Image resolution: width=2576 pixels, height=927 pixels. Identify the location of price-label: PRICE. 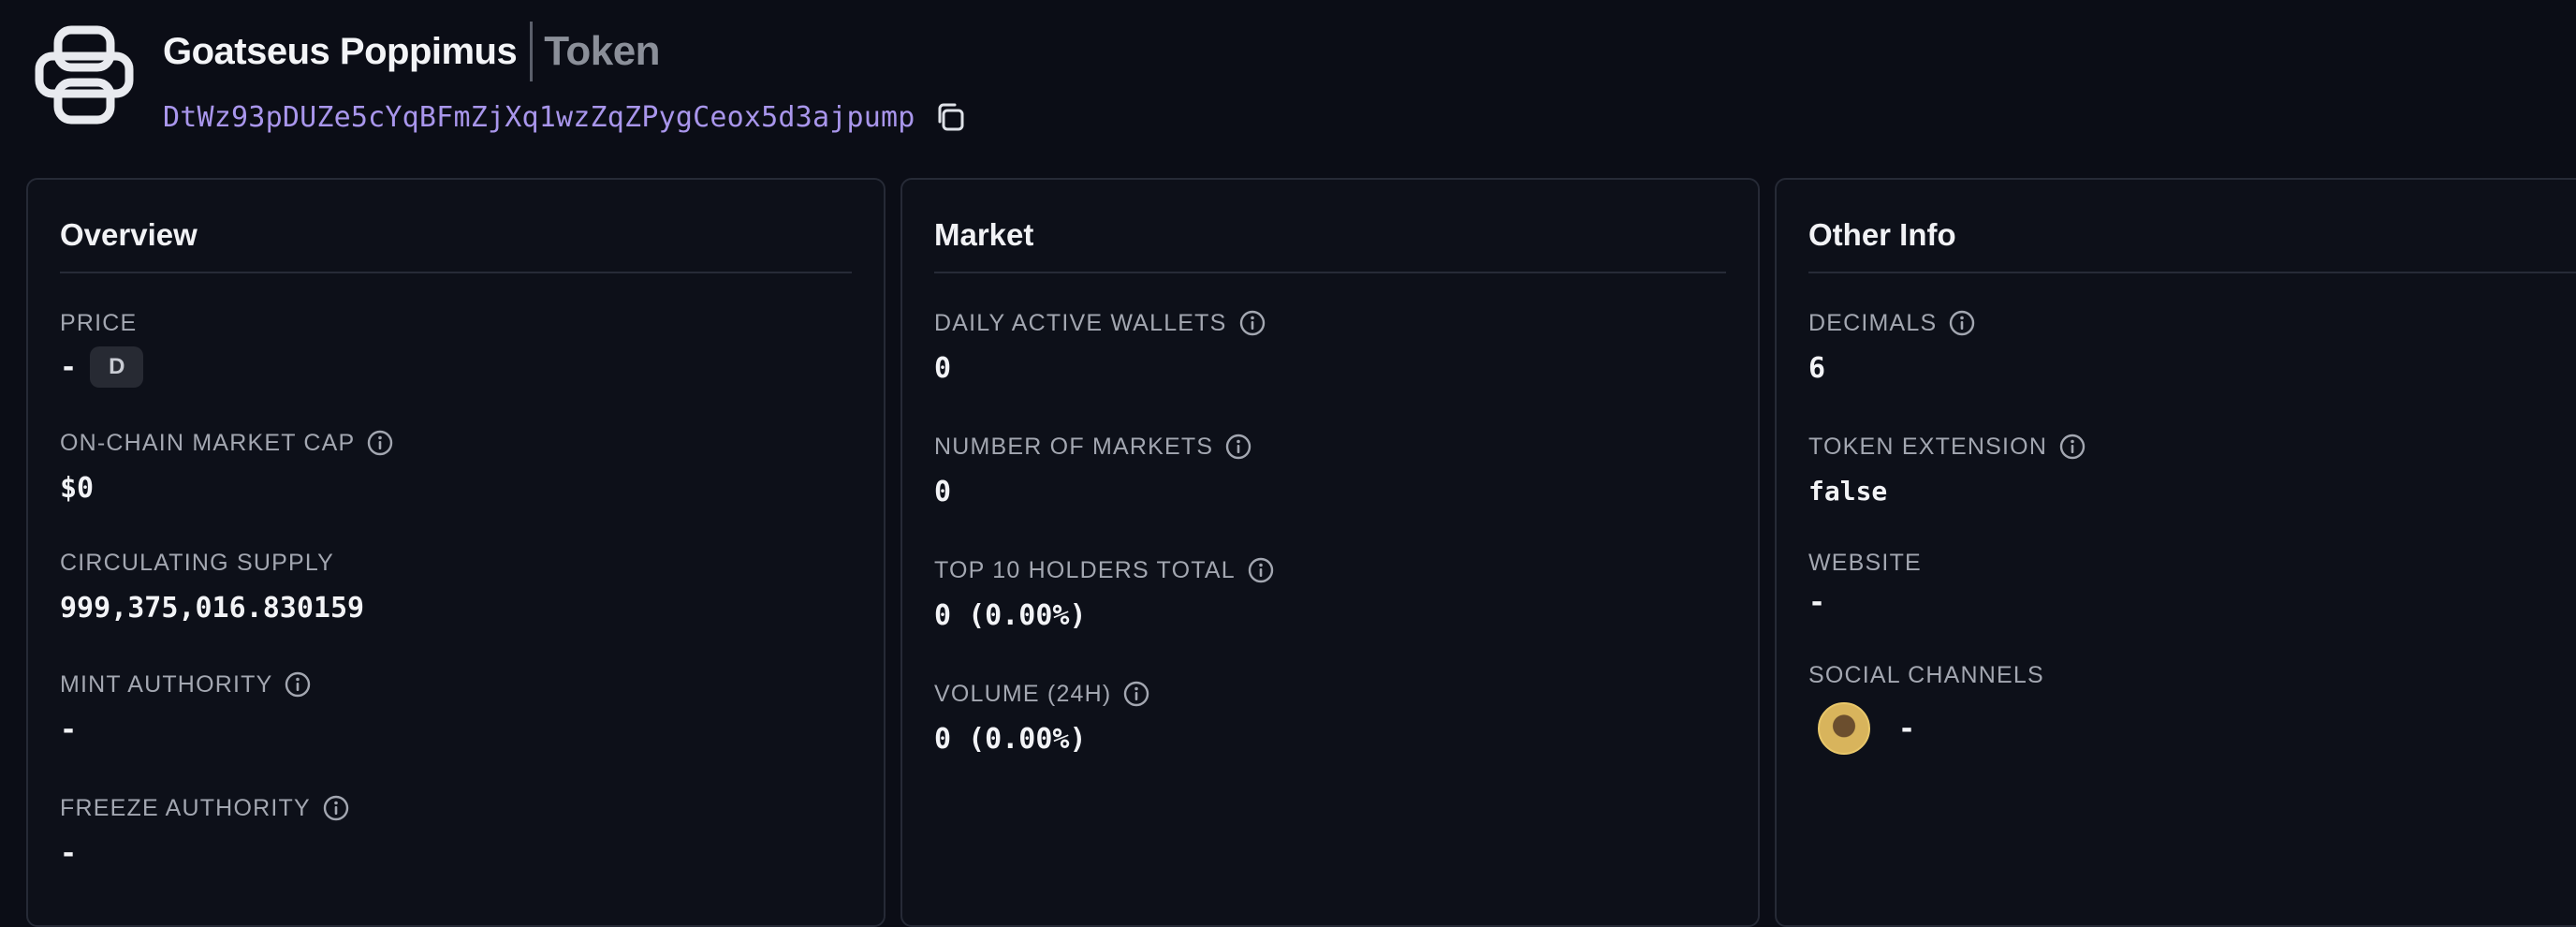
(99, 322).